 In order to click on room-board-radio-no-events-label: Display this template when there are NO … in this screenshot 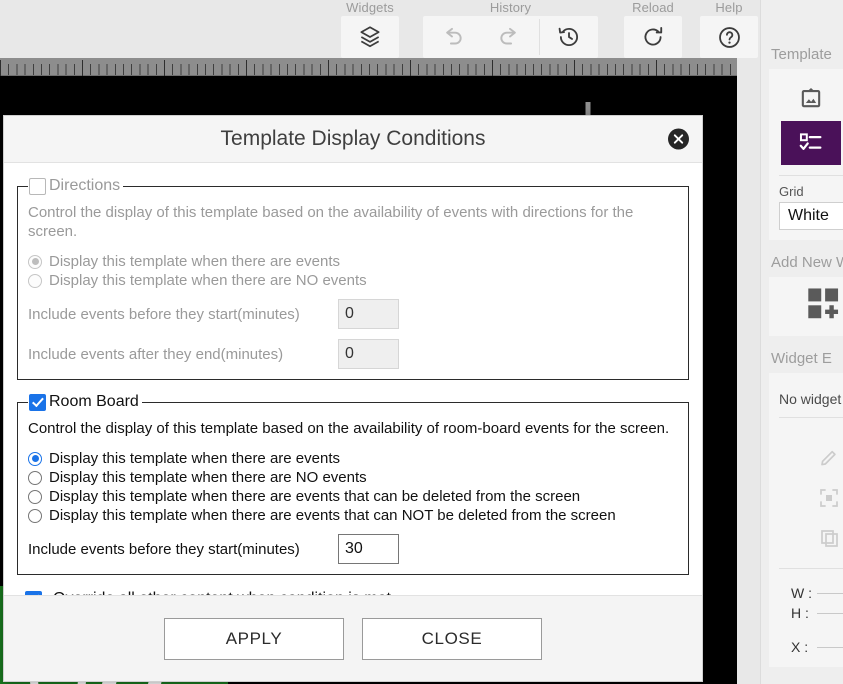, I will do `click(208, 477)`.